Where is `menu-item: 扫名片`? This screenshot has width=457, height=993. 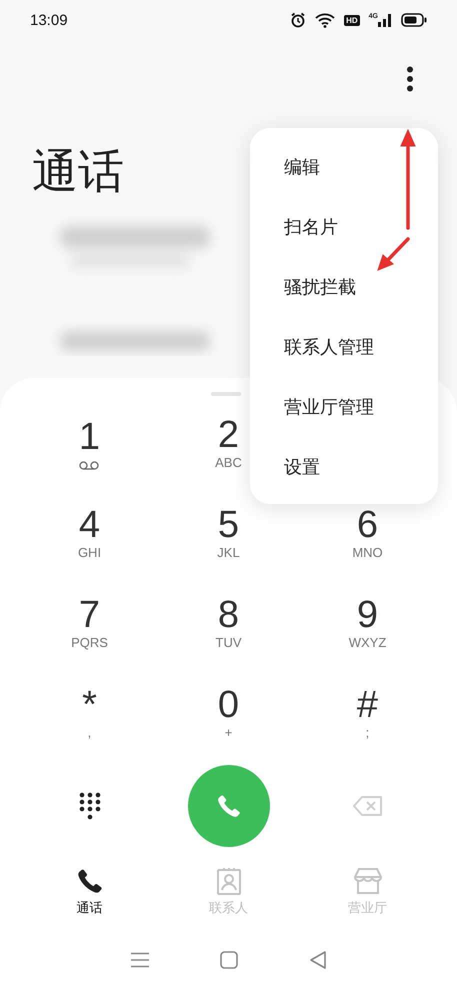 menu-item: 扫名片 is located at coordinates (344, 228).